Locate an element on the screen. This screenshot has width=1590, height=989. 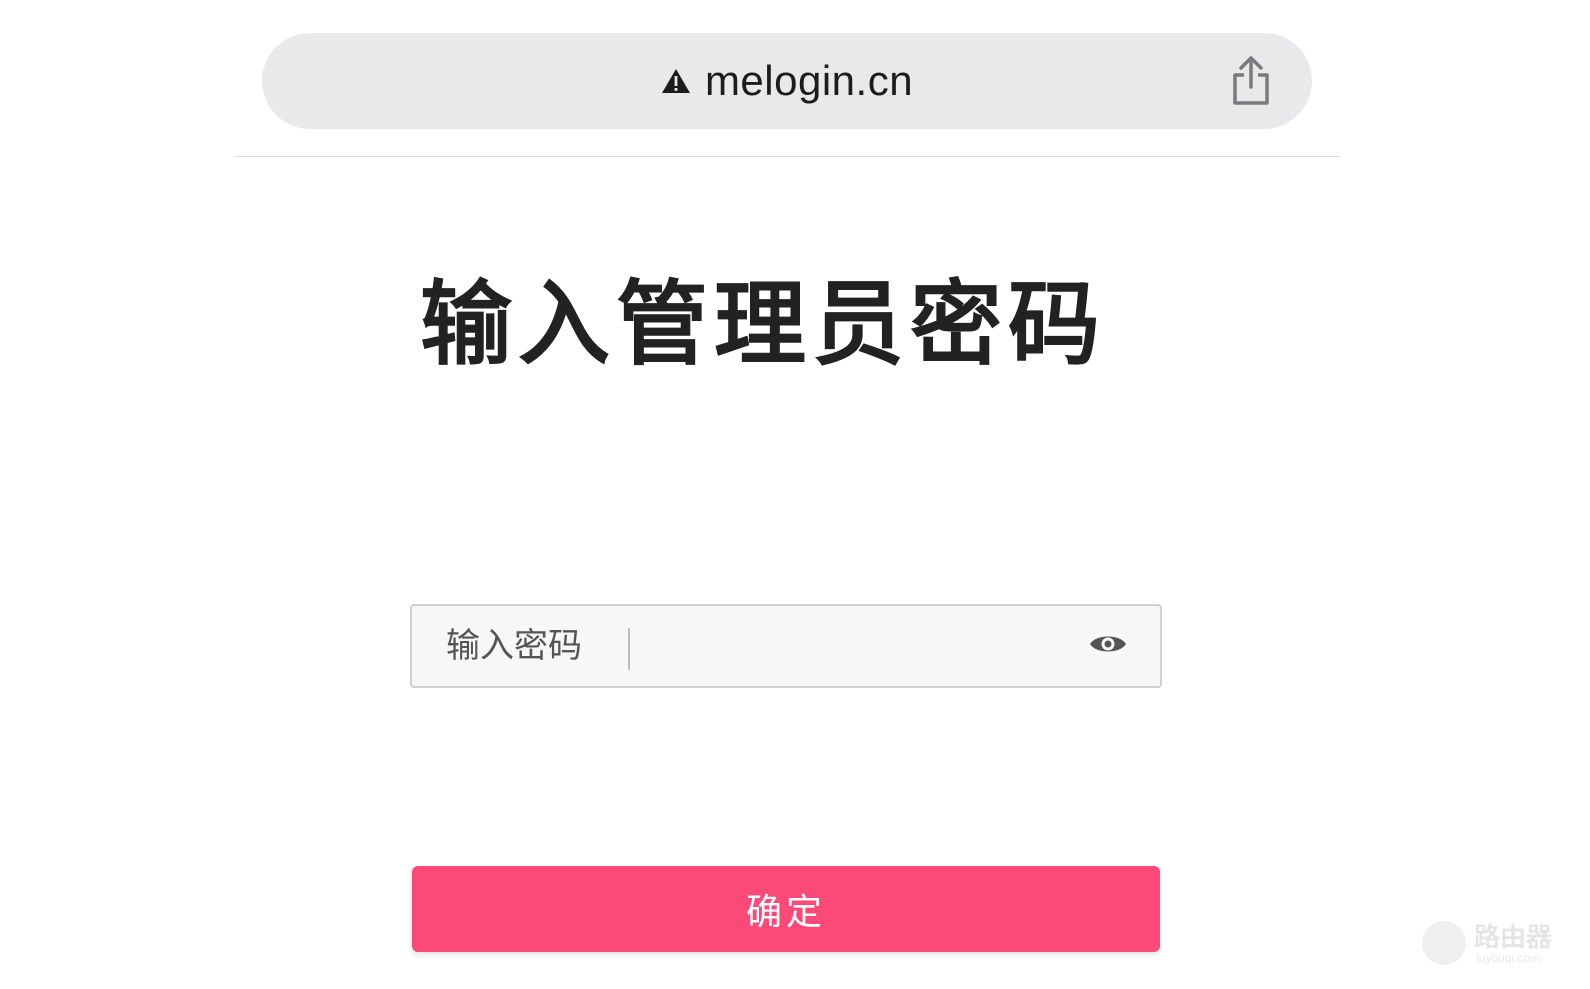
share-button is located at coordinates (1251, 81).